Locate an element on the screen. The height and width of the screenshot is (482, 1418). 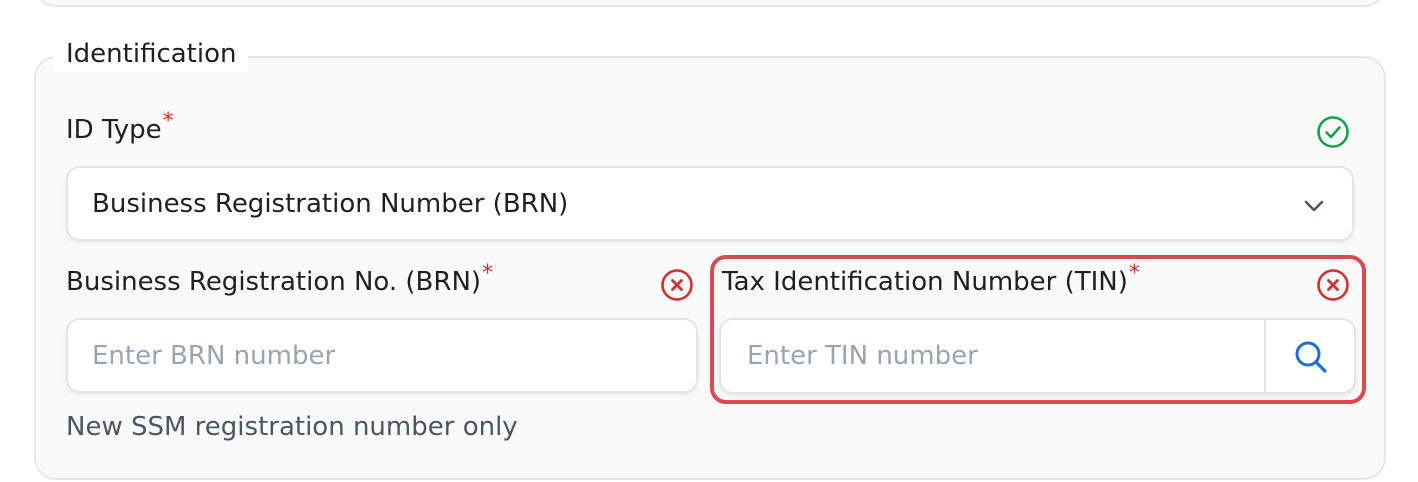
brn-input is located at coordinates (382, 355).